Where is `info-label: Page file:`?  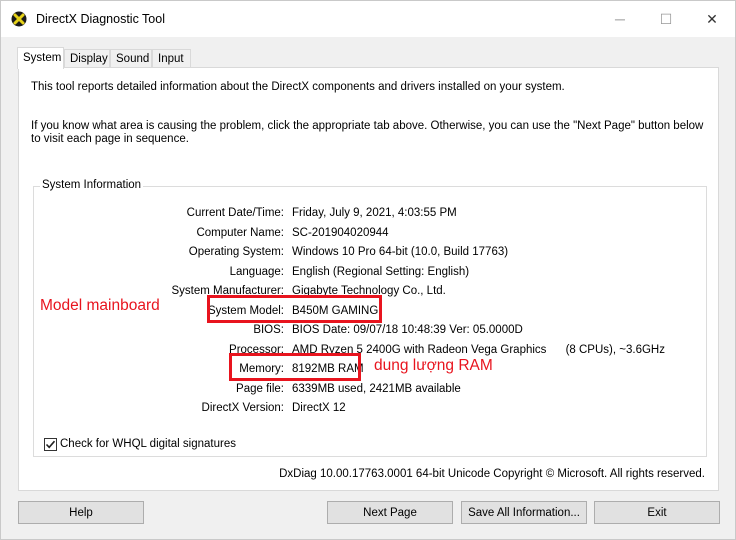 info-label: Page file: is located at coordinates (260, 388).